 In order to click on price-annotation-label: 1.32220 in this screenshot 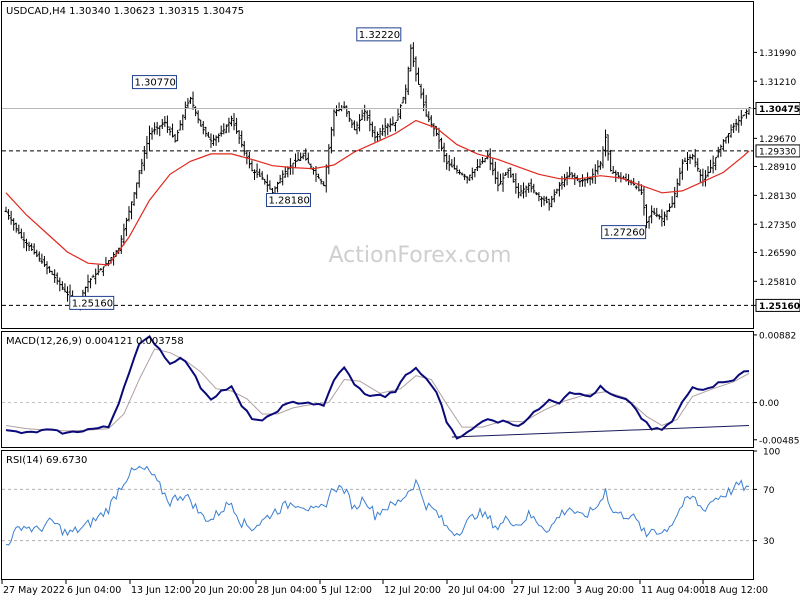, I will do `click(379, 35)`.